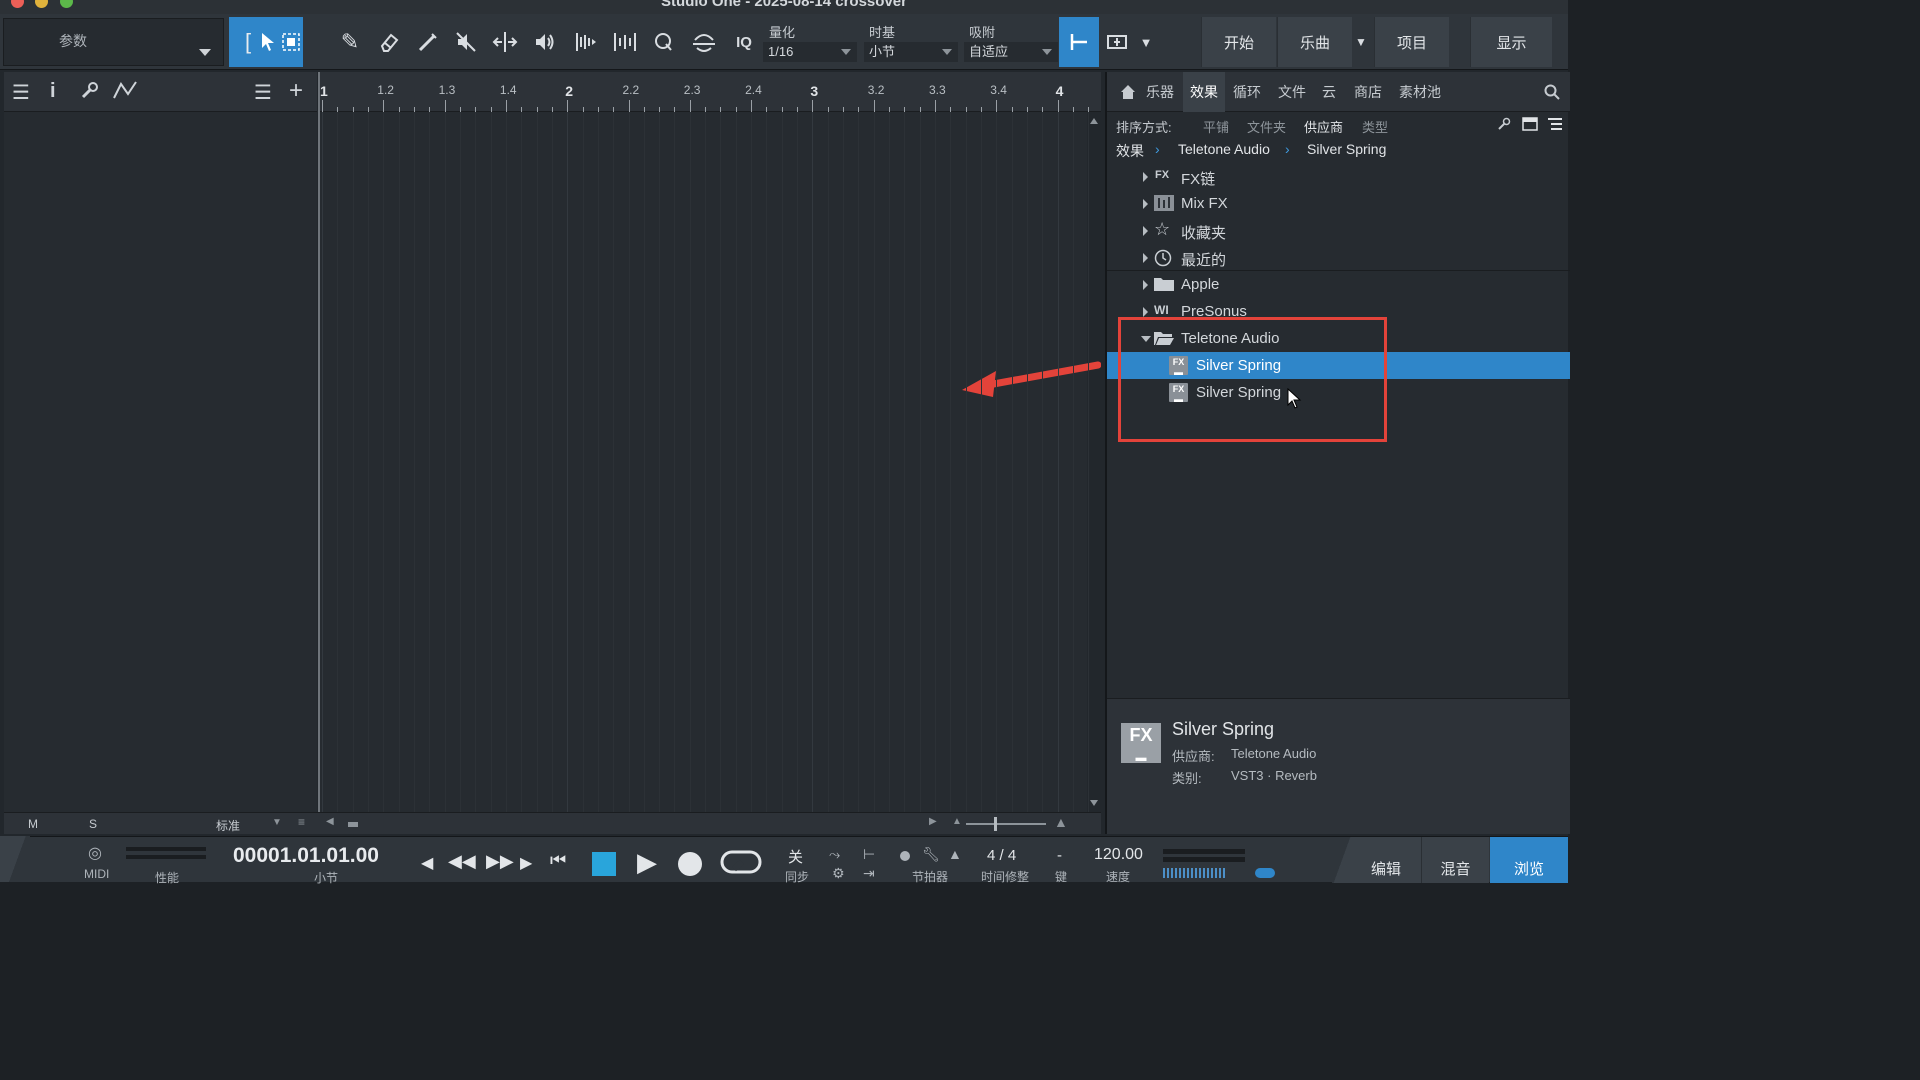  What do you see at coordinates (427, 863) in the screenshot?
I see `previous-marker-icon: ◀` at bounding box center [427, 863].